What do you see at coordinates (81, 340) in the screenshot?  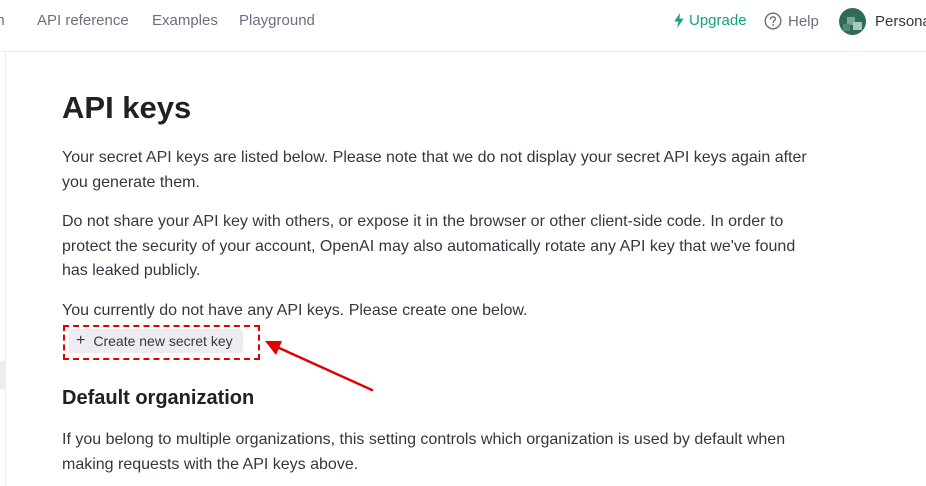 I see `plus-icon: +` at bounding box center [81, 340].